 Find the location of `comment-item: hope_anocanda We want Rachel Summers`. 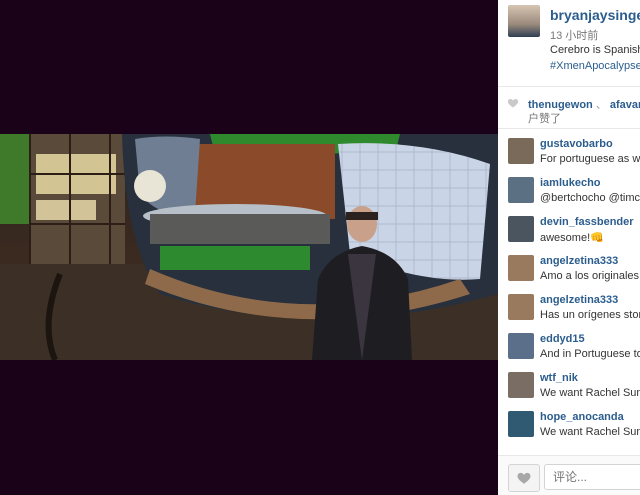

comment-item: hope_anocanda We want Rachel Summers is located at coordinates (569, 428).